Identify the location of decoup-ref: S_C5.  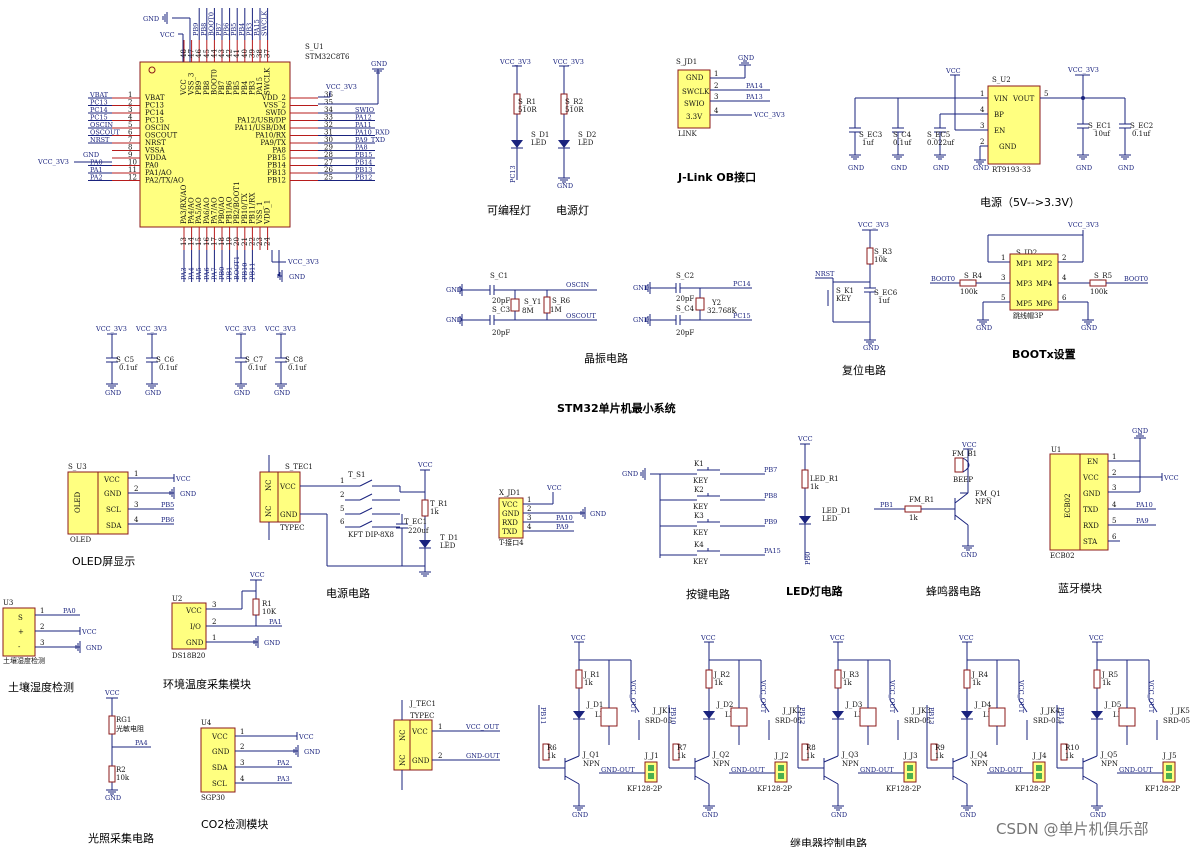
(125, 360).